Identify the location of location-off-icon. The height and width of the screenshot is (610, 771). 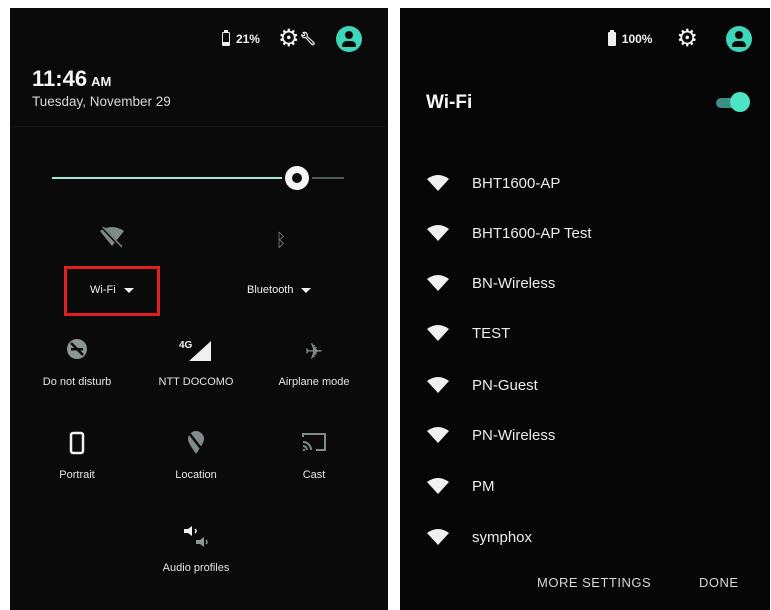
(196, 445).